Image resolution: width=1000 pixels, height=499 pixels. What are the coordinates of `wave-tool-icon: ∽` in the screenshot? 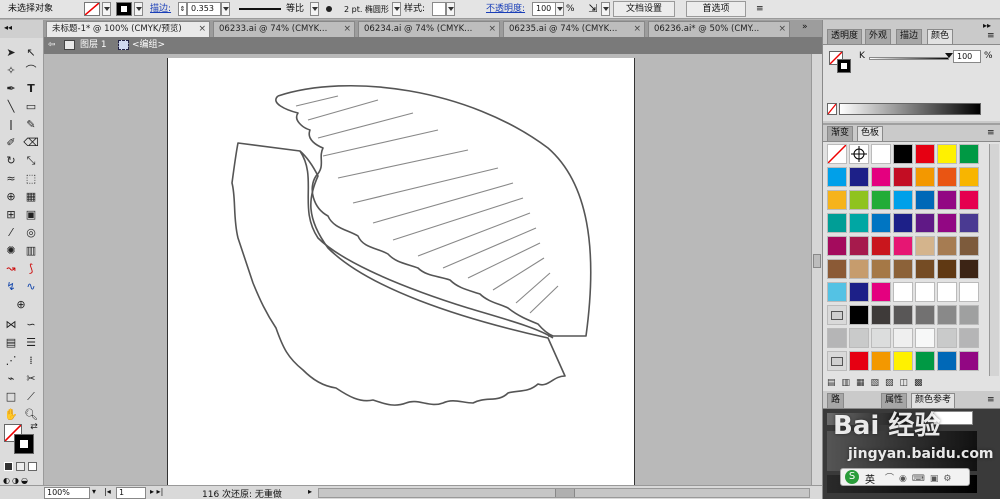 It's located at (31, 325).